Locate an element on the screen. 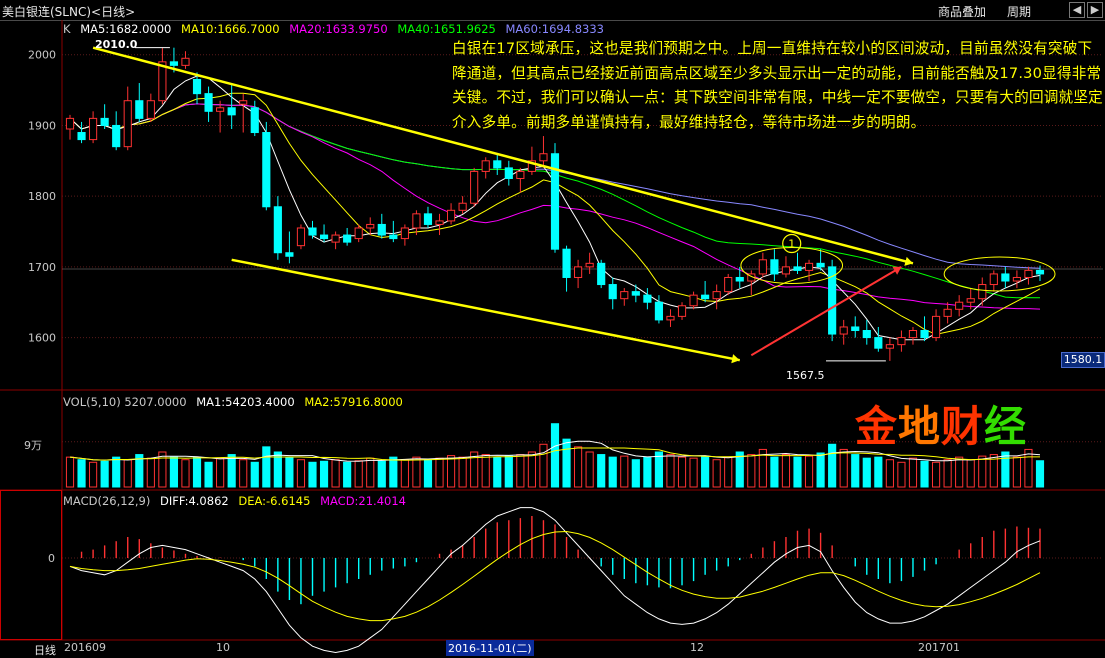 The image size is (1105, 658). prev-arrow-icon: ◀ is located at coordinates (1077, 10).